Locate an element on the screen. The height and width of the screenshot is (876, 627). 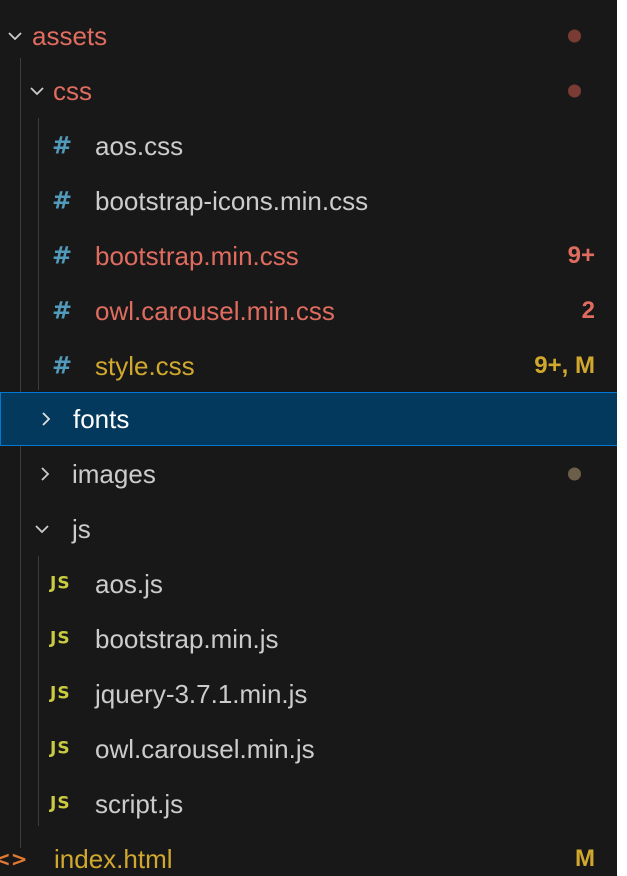
file-label: bootstrap.min.css is located at coordinates (197, 256).